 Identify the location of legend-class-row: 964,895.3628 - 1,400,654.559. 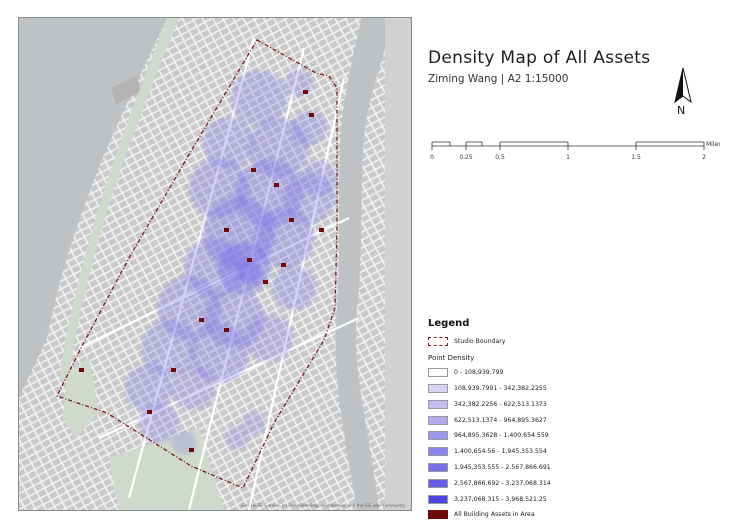
(528, 436).